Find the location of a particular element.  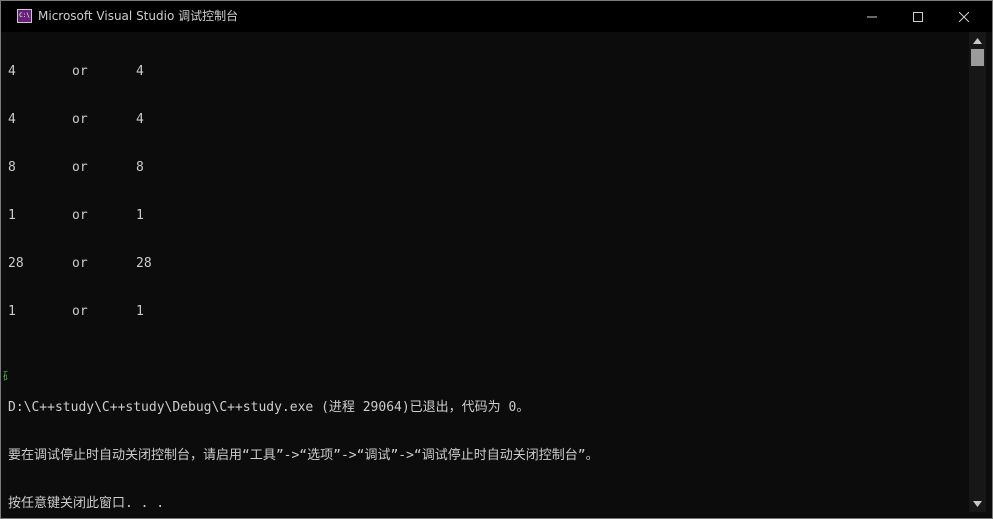

output-row: 28 or 28 is located at coordinates (488, 264).